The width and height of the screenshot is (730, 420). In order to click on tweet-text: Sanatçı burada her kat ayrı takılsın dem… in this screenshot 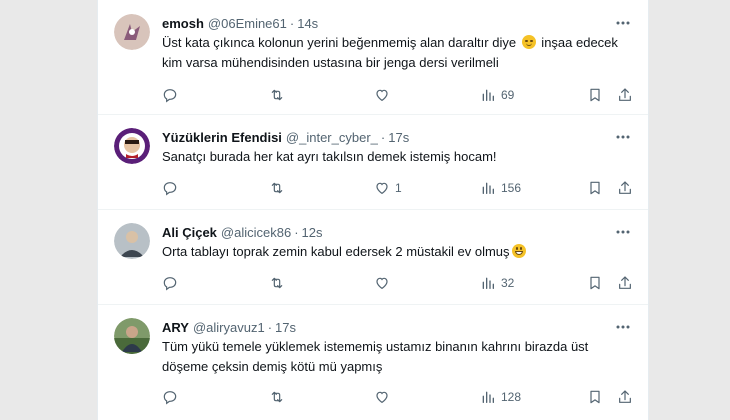, I will do `click(396, 157)`.